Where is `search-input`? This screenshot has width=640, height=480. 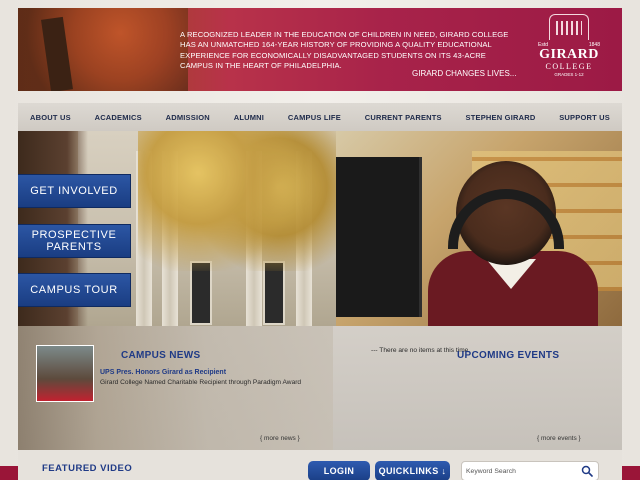
search-input is located at coordinates (521, 471).